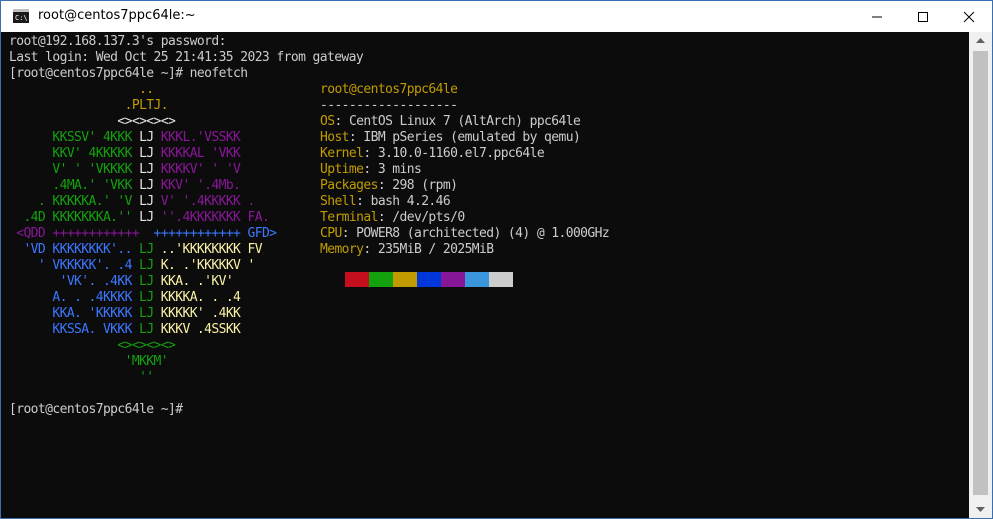 The width and height of the screenshot is (993, 519). What do you see at coordinates (461, 153) in the screenshot?
I see `info-value: 3.10.0-1160.el7.ppc64le` at bounding box center [461, 153].